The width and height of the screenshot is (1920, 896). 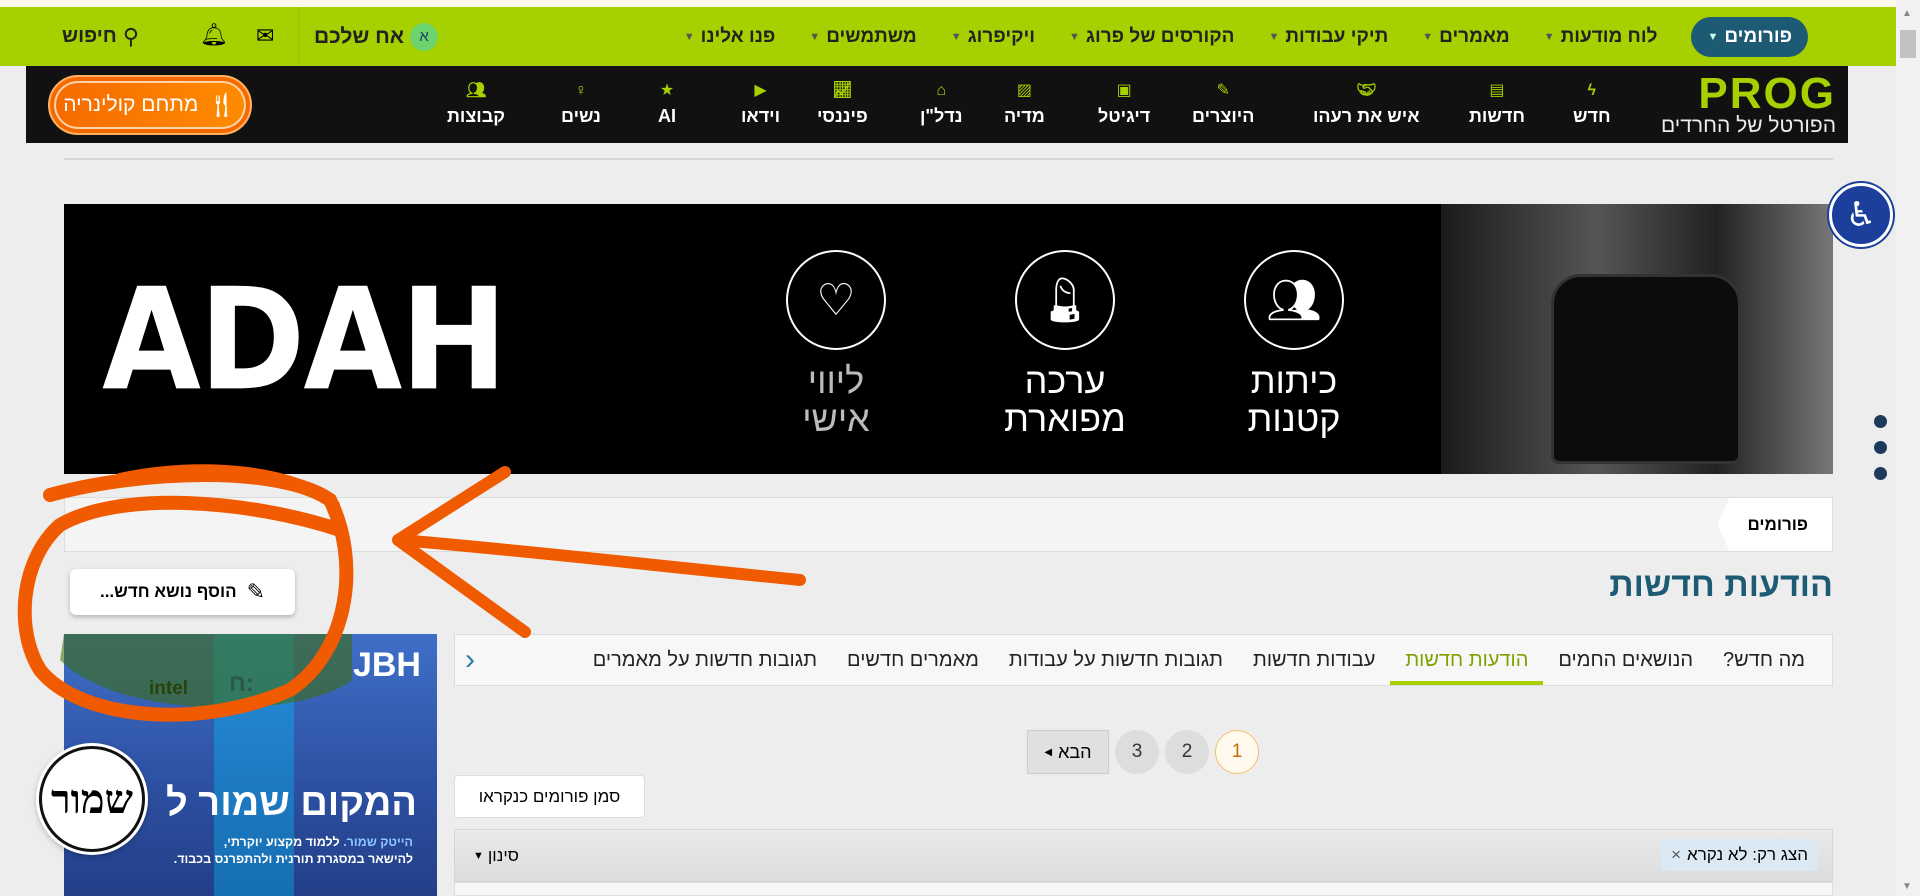 I want to click on breadcrumb: פורומים, so click(x=948, y=524).